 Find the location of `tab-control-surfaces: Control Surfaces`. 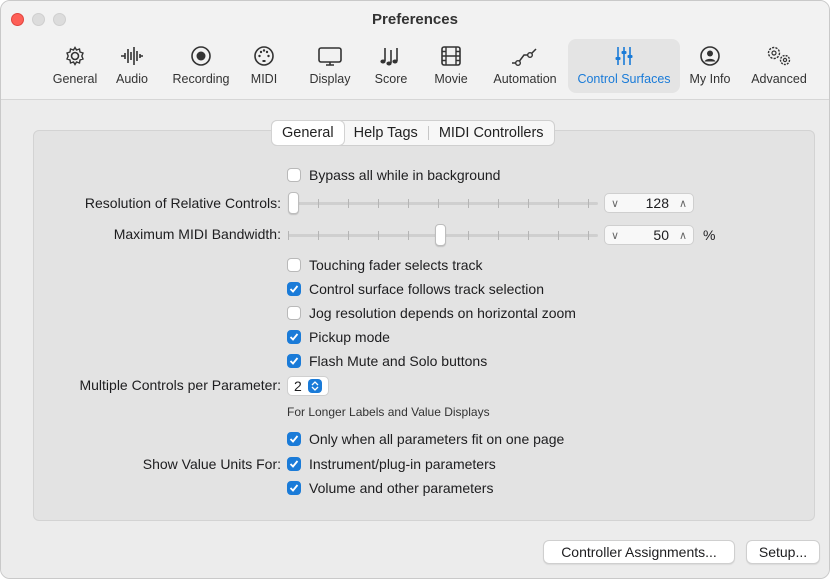

tab-control-surfaces: Control Surfaces is located at coordinates (624, 66).